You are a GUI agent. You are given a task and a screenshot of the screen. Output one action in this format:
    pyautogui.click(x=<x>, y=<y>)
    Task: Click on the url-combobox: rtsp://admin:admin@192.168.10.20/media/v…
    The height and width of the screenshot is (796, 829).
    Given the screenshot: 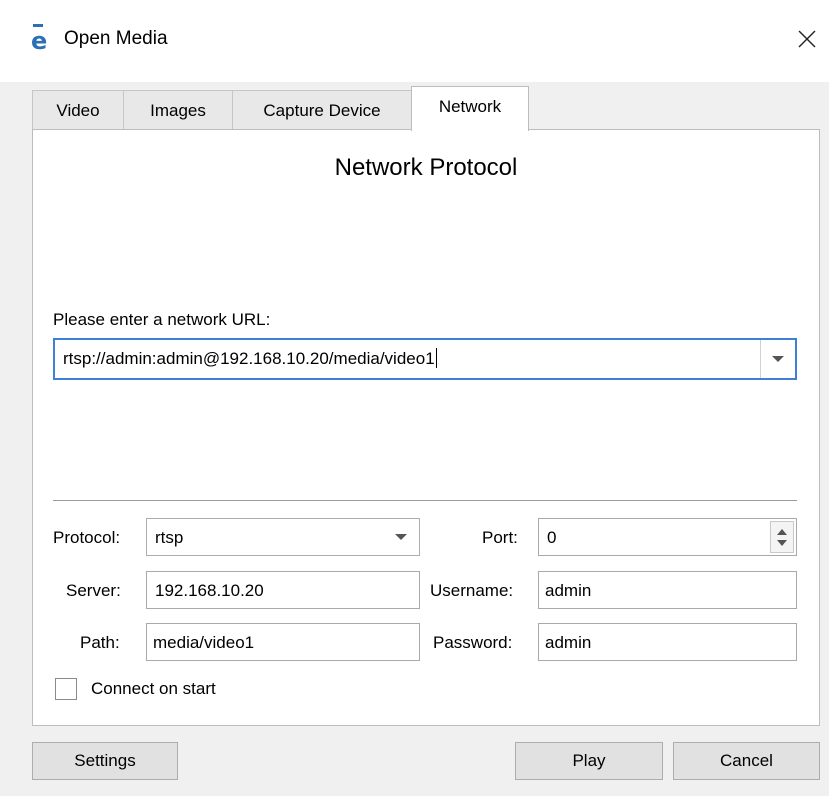 What is the action you would take?
    pyautogui.click(x=425, y=359)
    